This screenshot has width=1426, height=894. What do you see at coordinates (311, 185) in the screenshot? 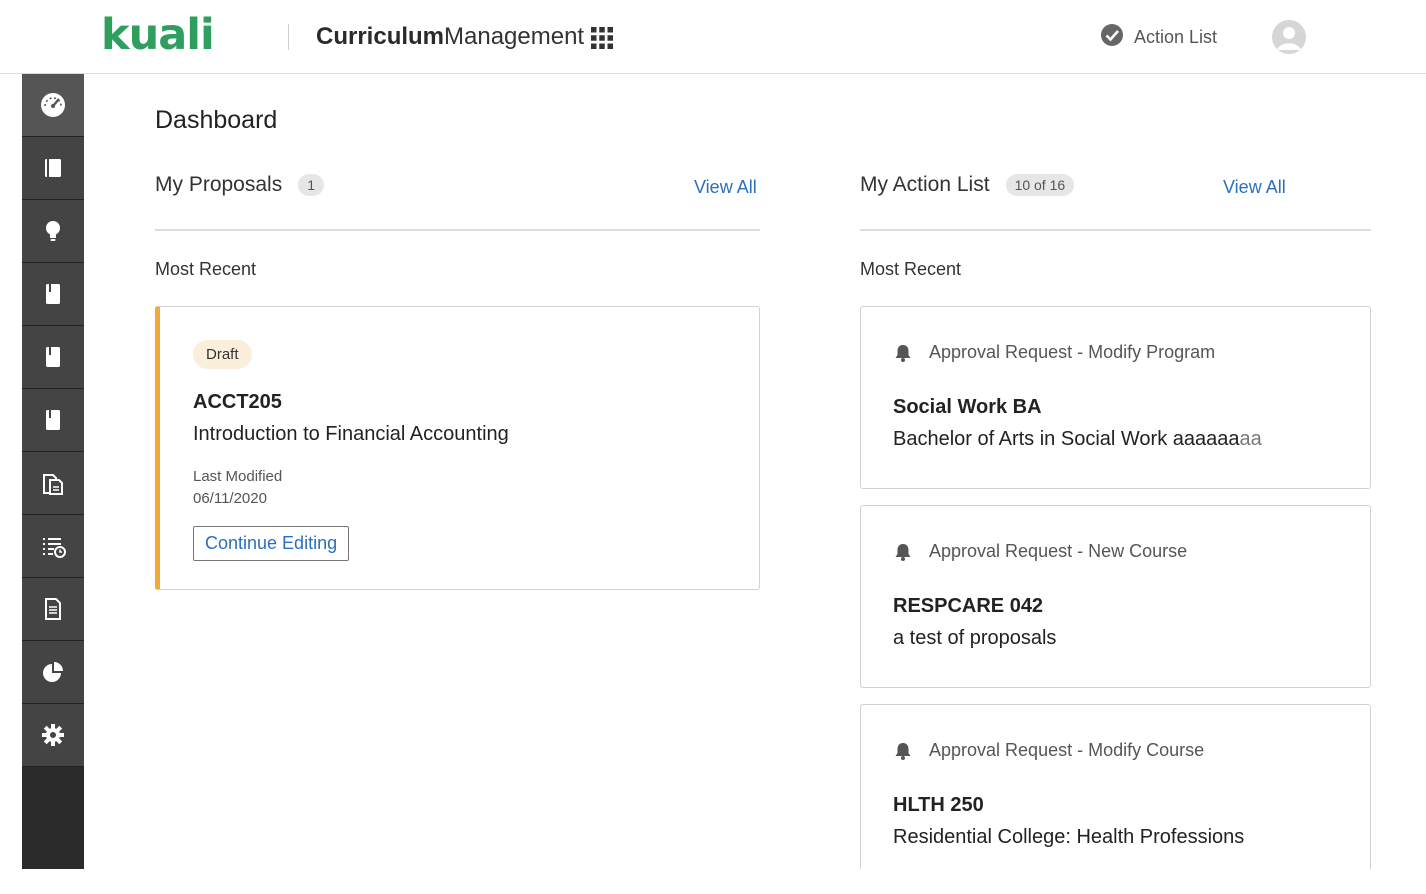
I see `proposals-count-badge: 1` at bounding box center [311, 185].